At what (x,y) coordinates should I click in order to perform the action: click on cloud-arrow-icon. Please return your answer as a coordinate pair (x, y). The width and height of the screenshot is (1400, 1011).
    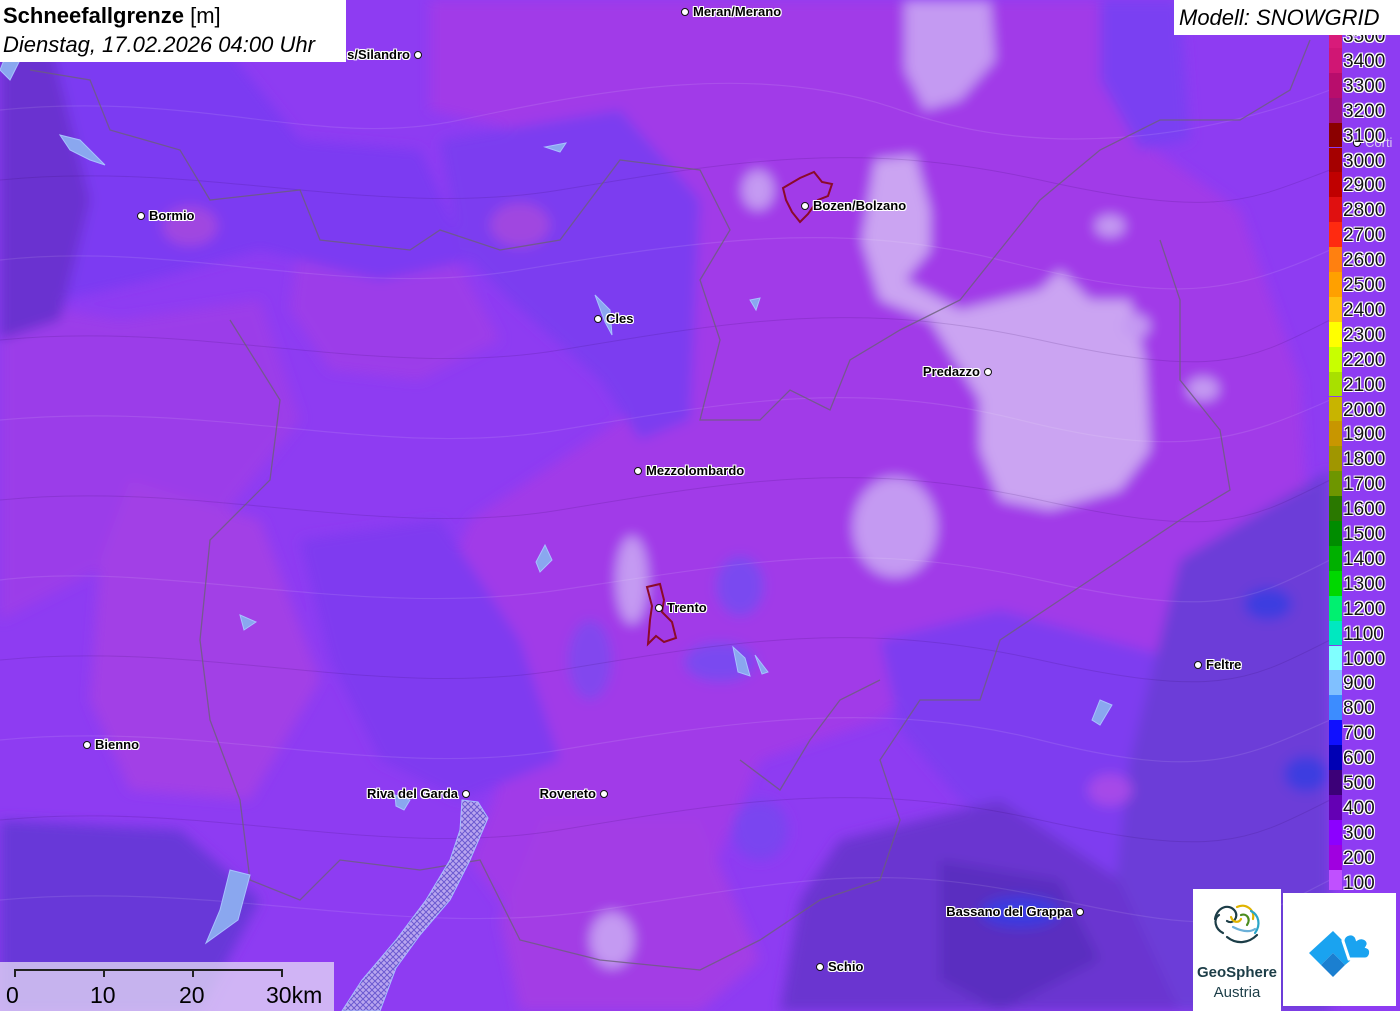
    Looking at the image, I should click on (1341, 954).